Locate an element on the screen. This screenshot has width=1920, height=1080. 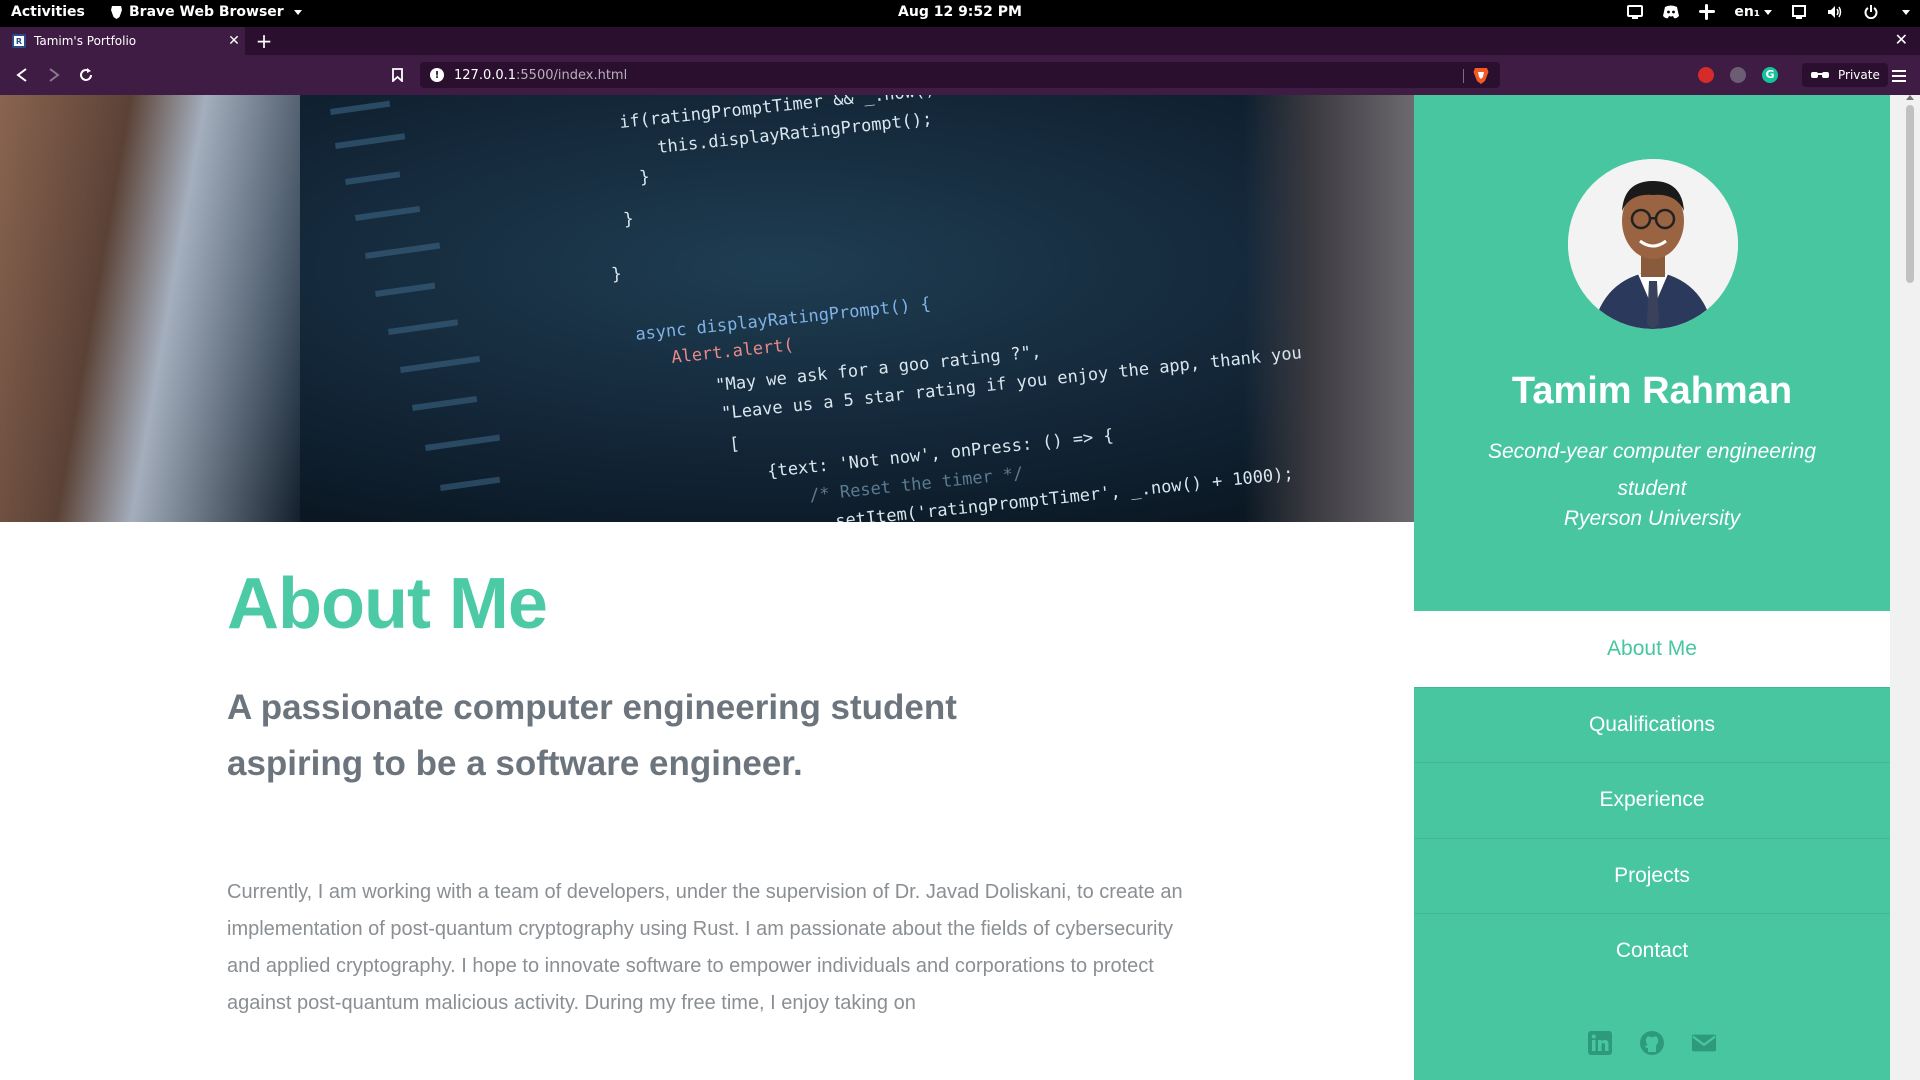
close-window-icon: ✕ is located at coordinates (1901, 39).